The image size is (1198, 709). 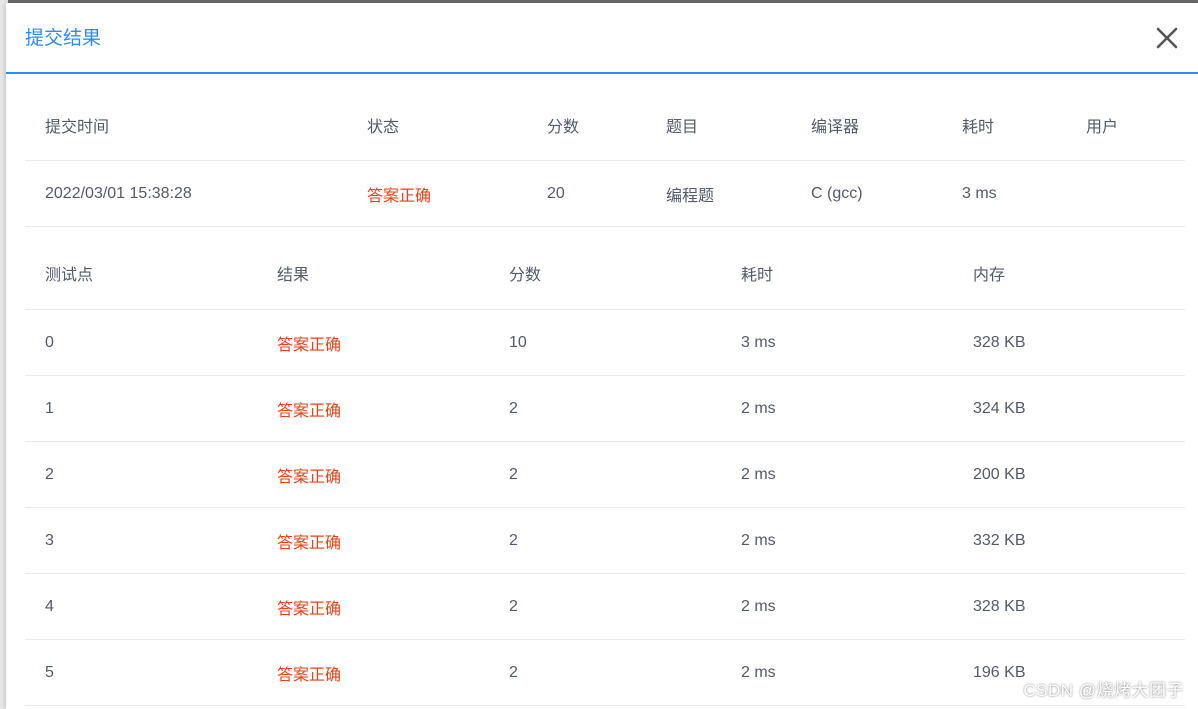 I want to click on header-problem: 题目, so click(x=718, y=125).